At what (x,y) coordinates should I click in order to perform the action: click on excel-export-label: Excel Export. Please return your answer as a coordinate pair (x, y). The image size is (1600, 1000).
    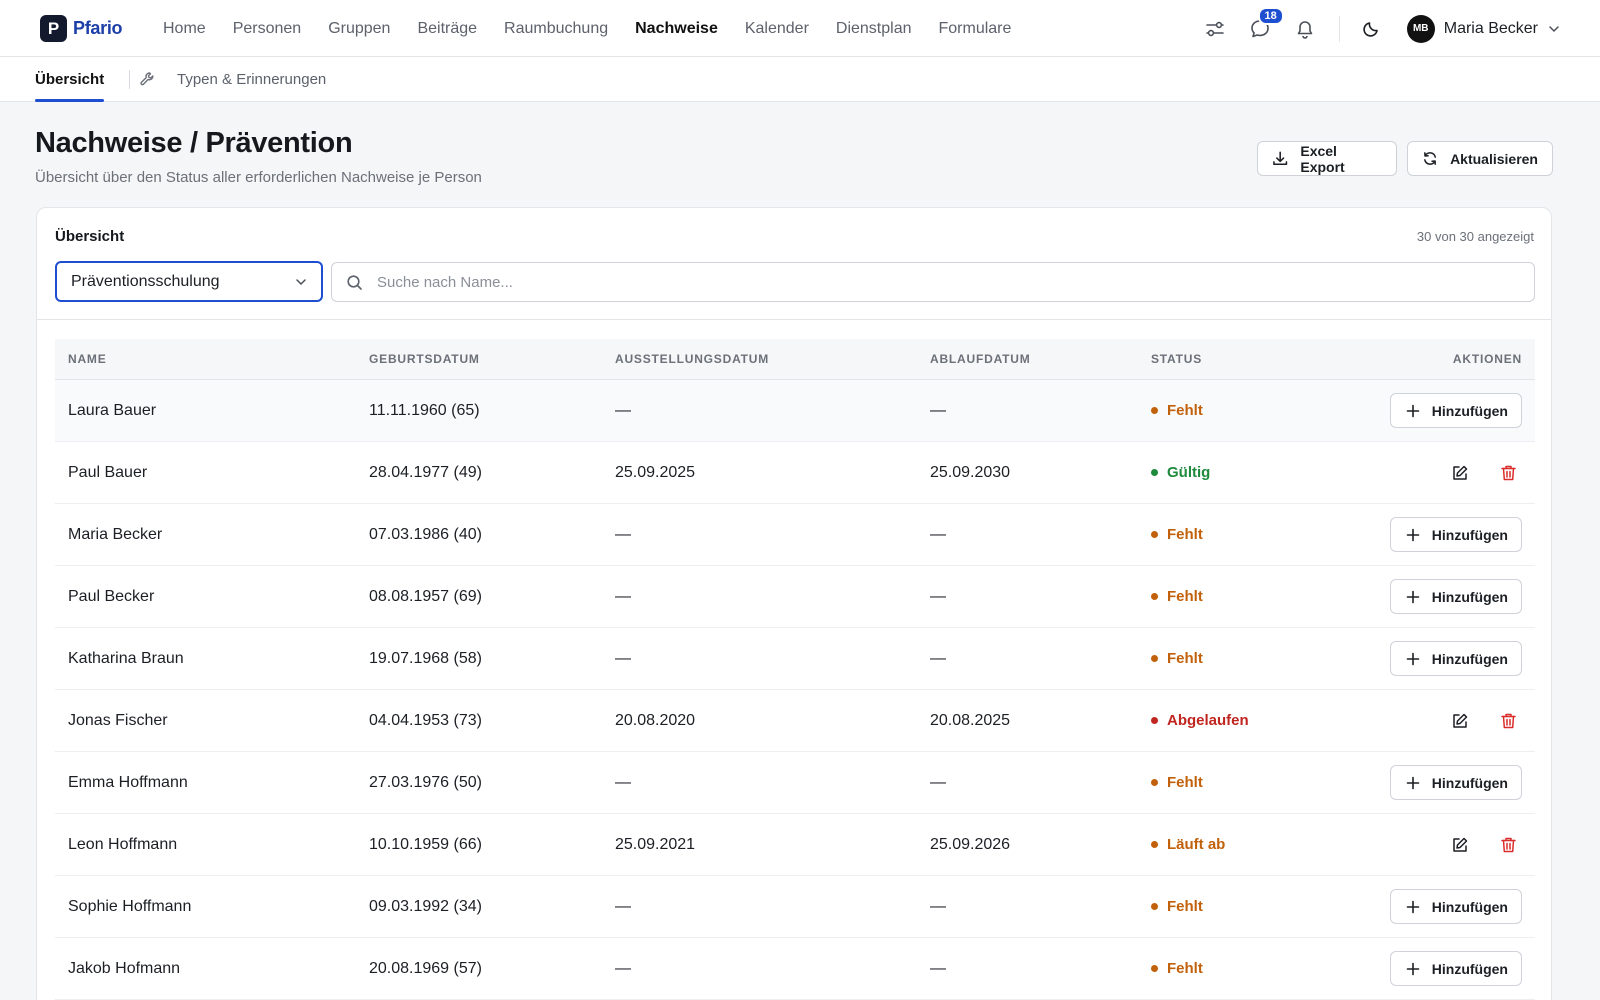
    Looking at the image, I should click on (1322, 158).